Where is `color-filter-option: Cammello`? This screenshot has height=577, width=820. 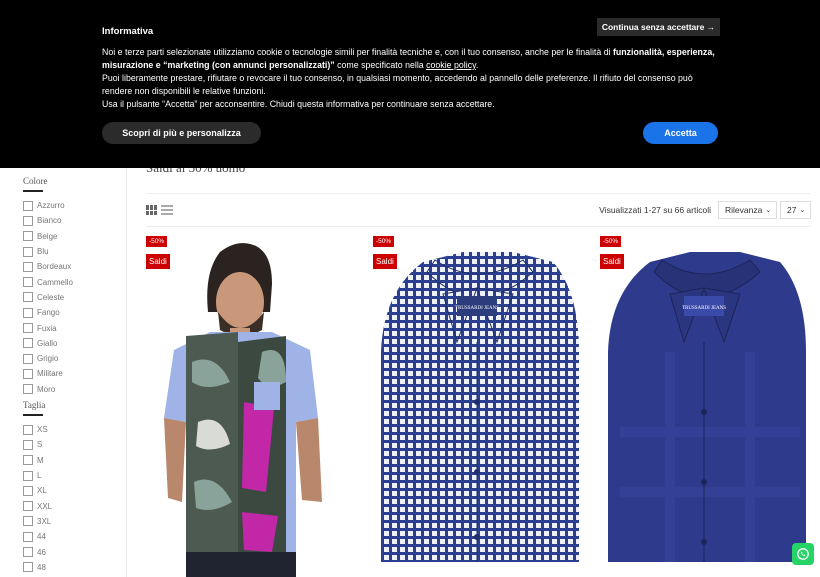 color-filter-option: Cammello is located at coordinates (48, 281).